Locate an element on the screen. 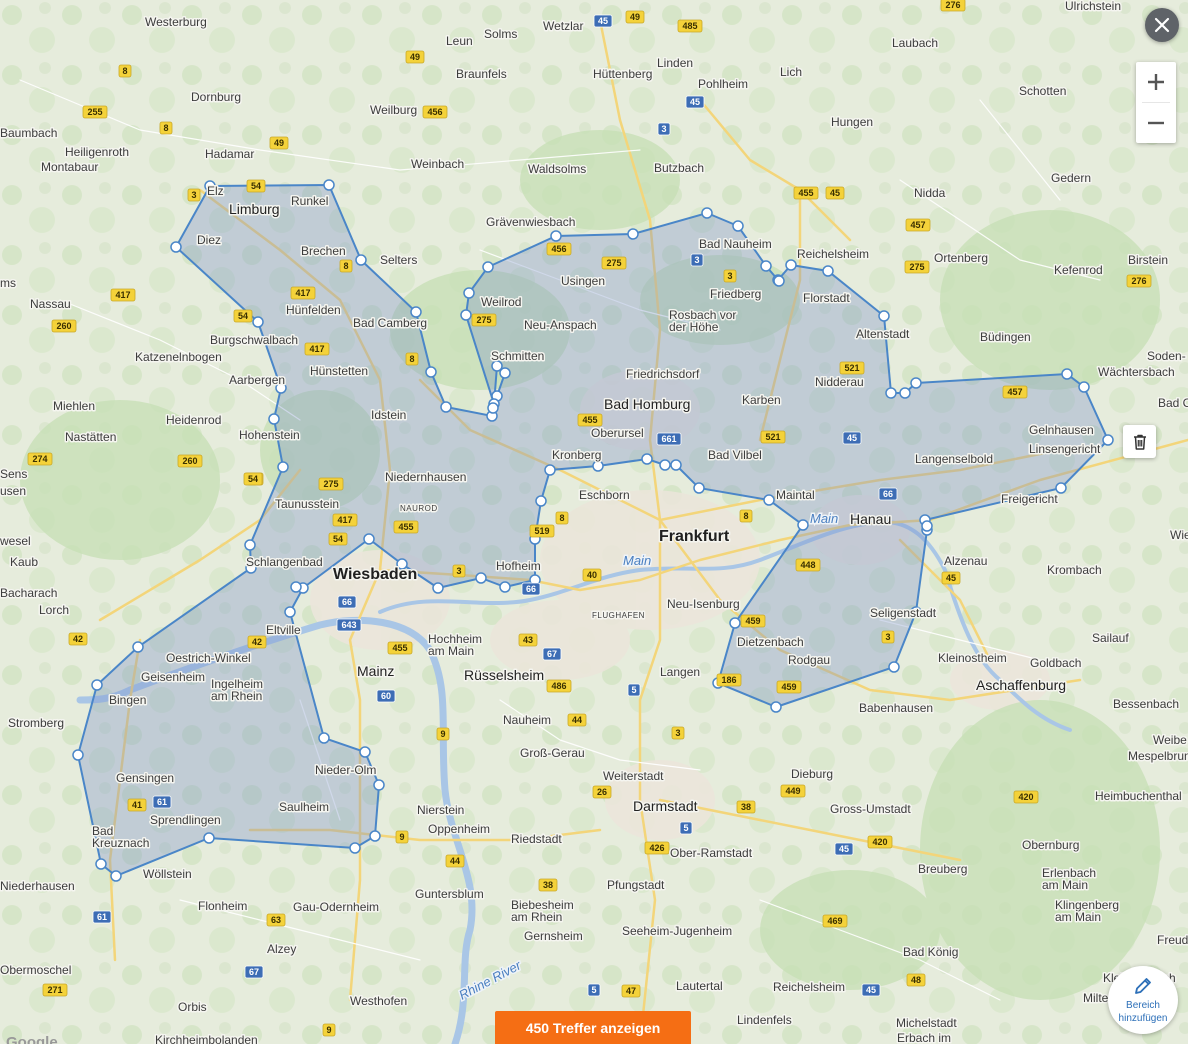 Image resolution: width=1188 pixels, height=1044 pixels. road-number: 3 is located at coordinates (663, 129).